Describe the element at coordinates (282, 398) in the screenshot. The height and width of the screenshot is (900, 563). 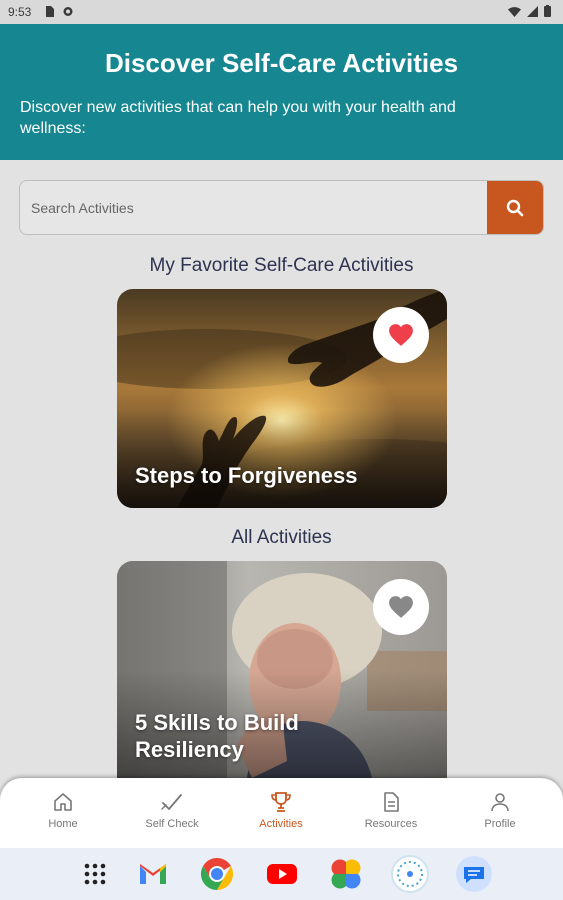
I see `activity-card-steps-to-forgiveness: Steps to Forgiveness` at that location.